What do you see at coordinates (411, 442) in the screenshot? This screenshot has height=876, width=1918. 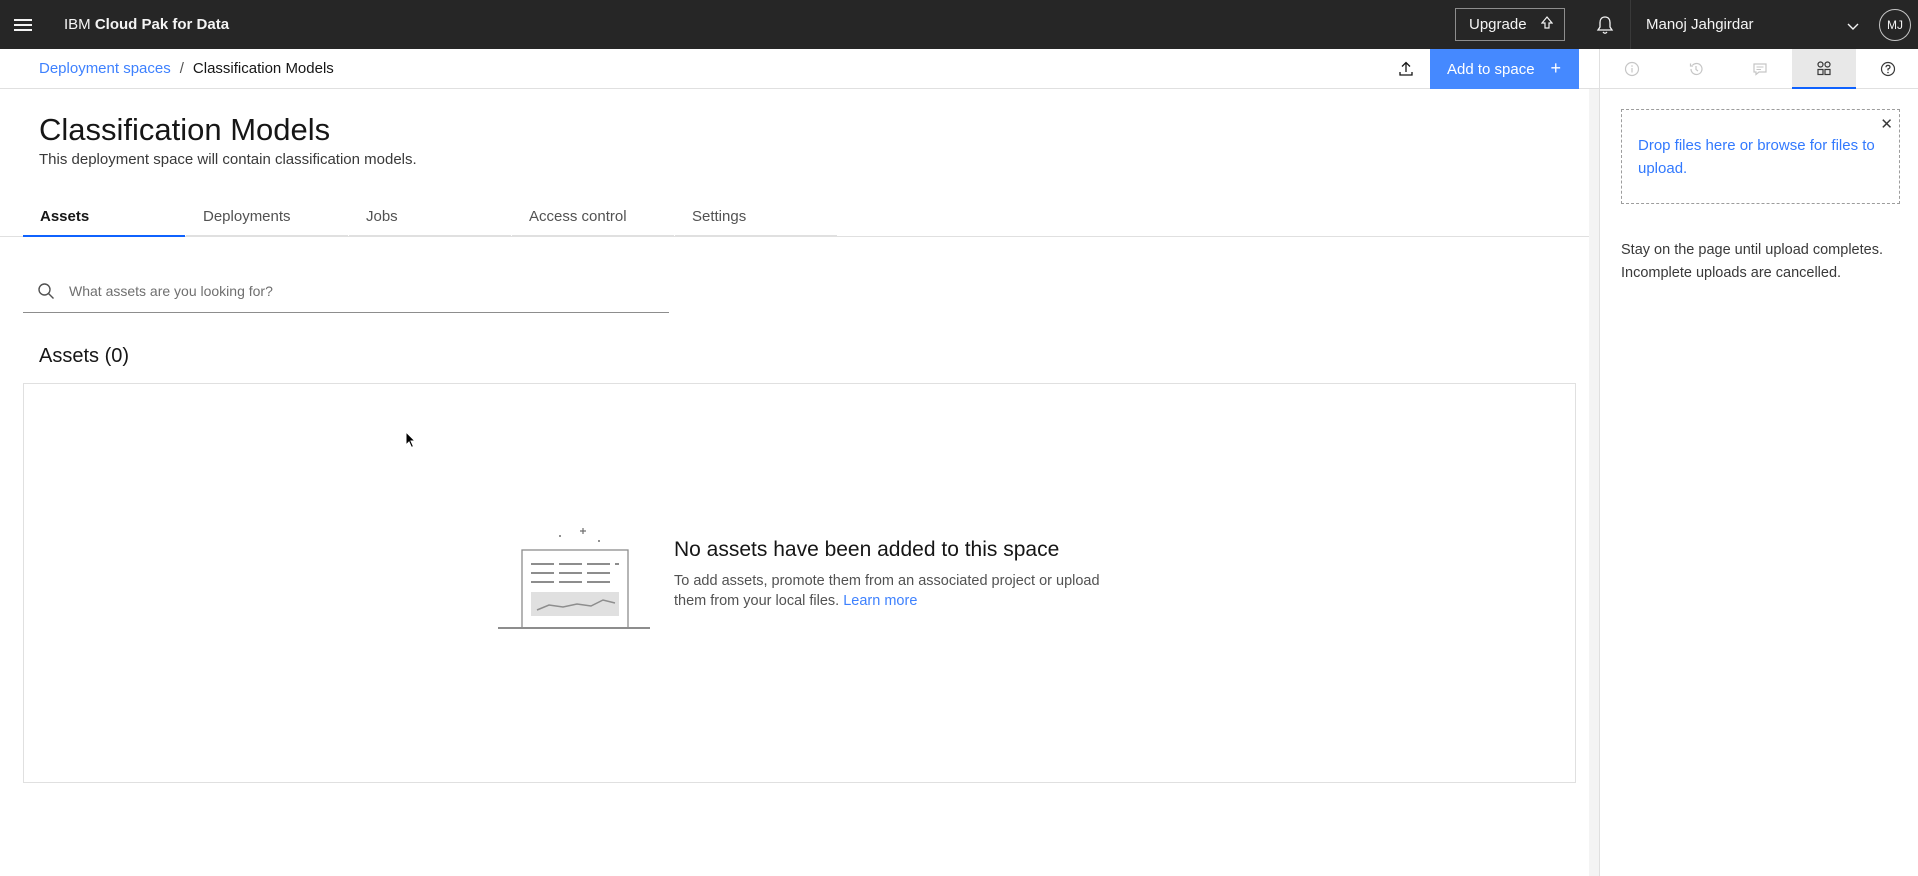 I see `mouse-cursor-icon` at bounding box center [411, 442].